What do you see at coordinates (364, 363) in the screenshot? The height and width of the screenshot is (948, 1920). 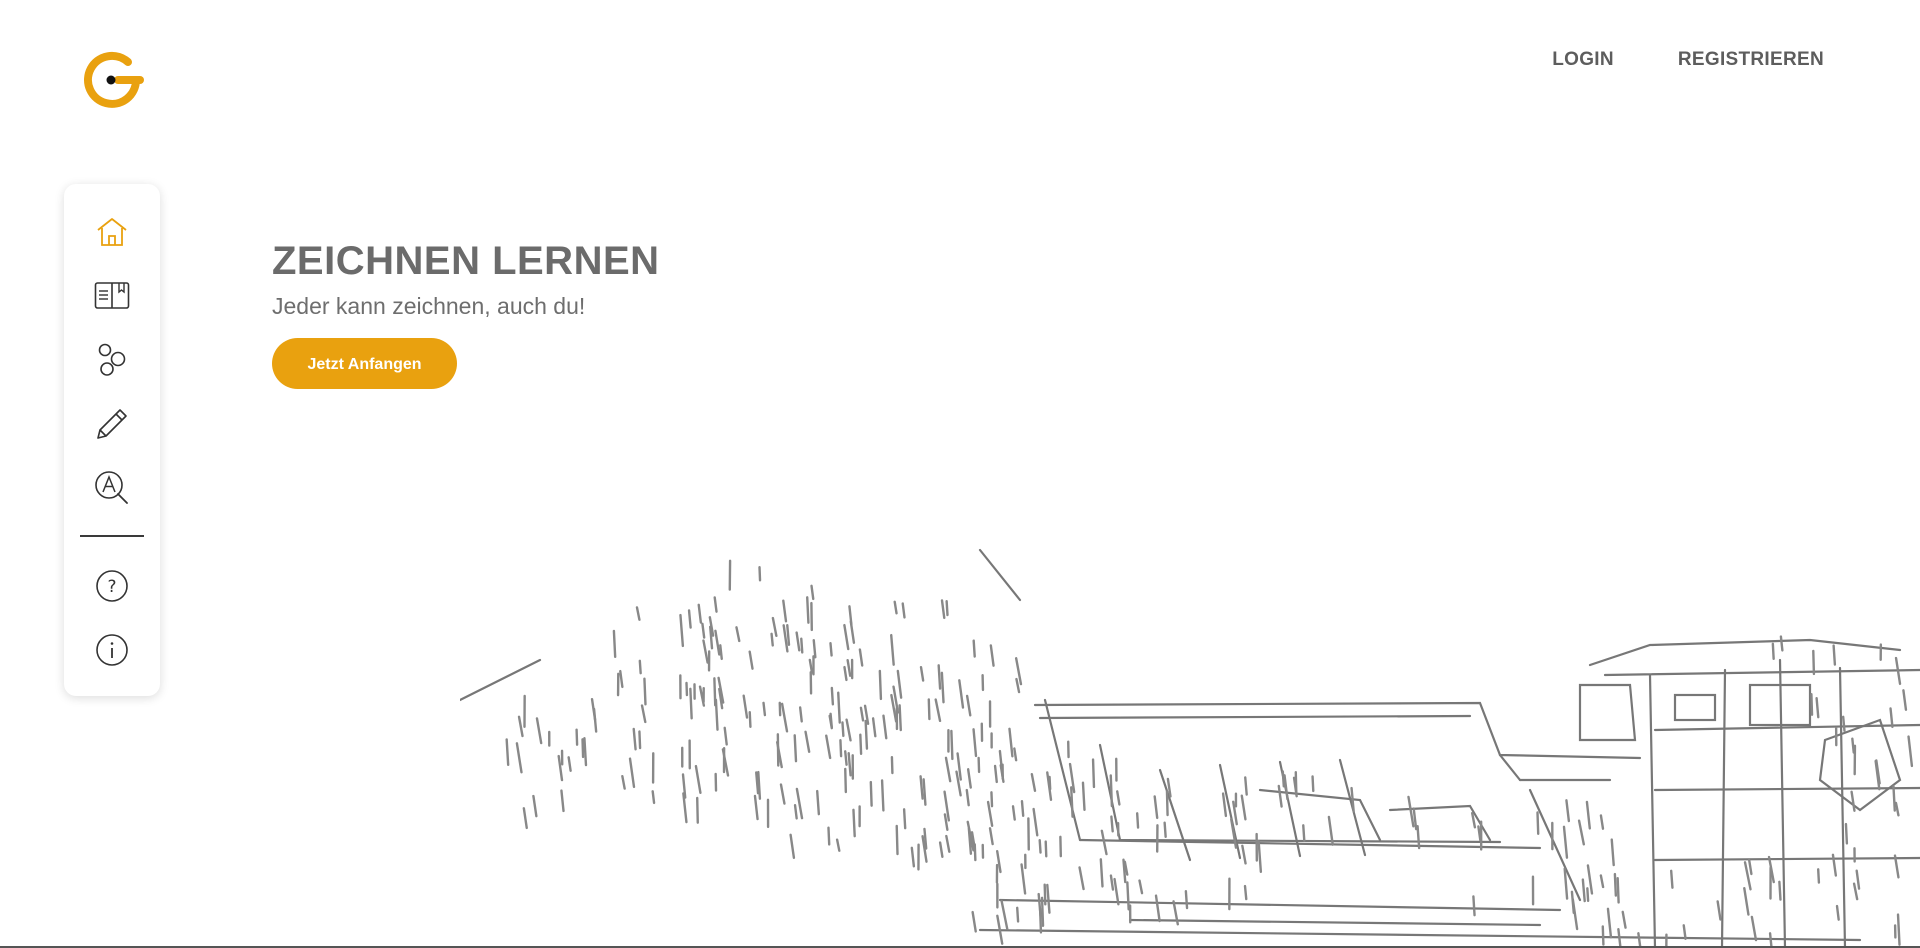 I see `start-button: Jetzt Anfangen` at bounding box center [364, 363].